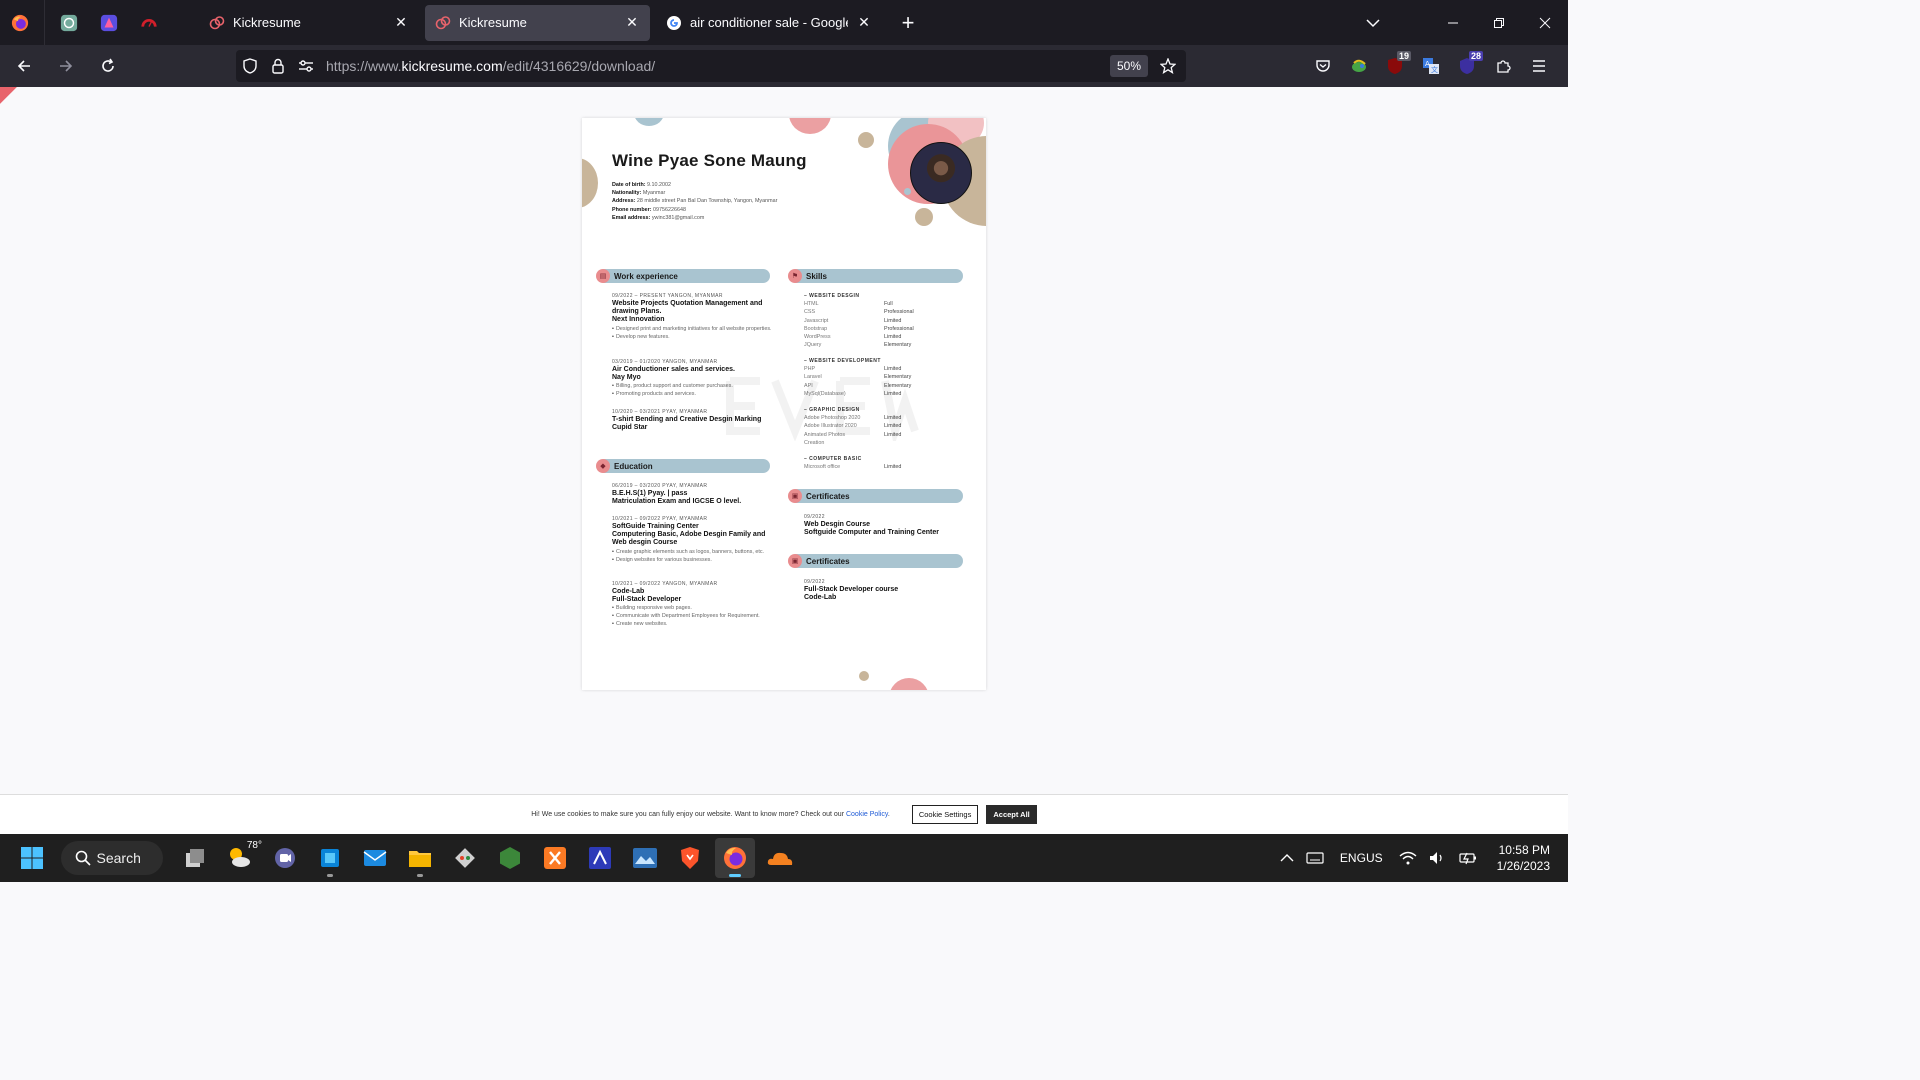 The height and width of the screenshot is (1080, 1920). What do you see at coordinates (660, 519) in the screenshot?
I see `entry-meta: 10/2021 – 09/2022 PYAY, MYANMAR` at bounding box center [660, 519].